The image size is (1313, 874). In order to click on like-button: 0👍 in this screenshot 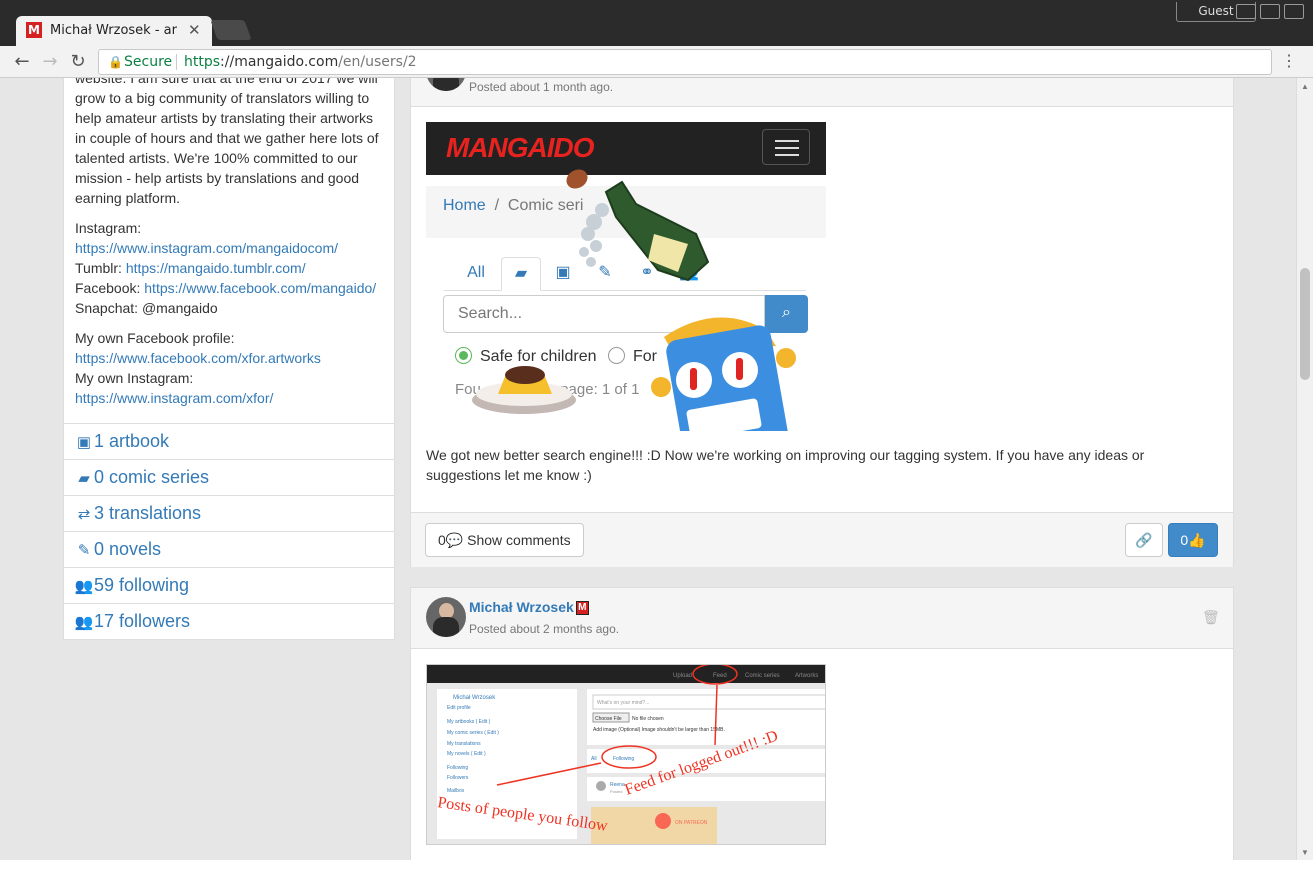, I will do `click(1193, 540)`.